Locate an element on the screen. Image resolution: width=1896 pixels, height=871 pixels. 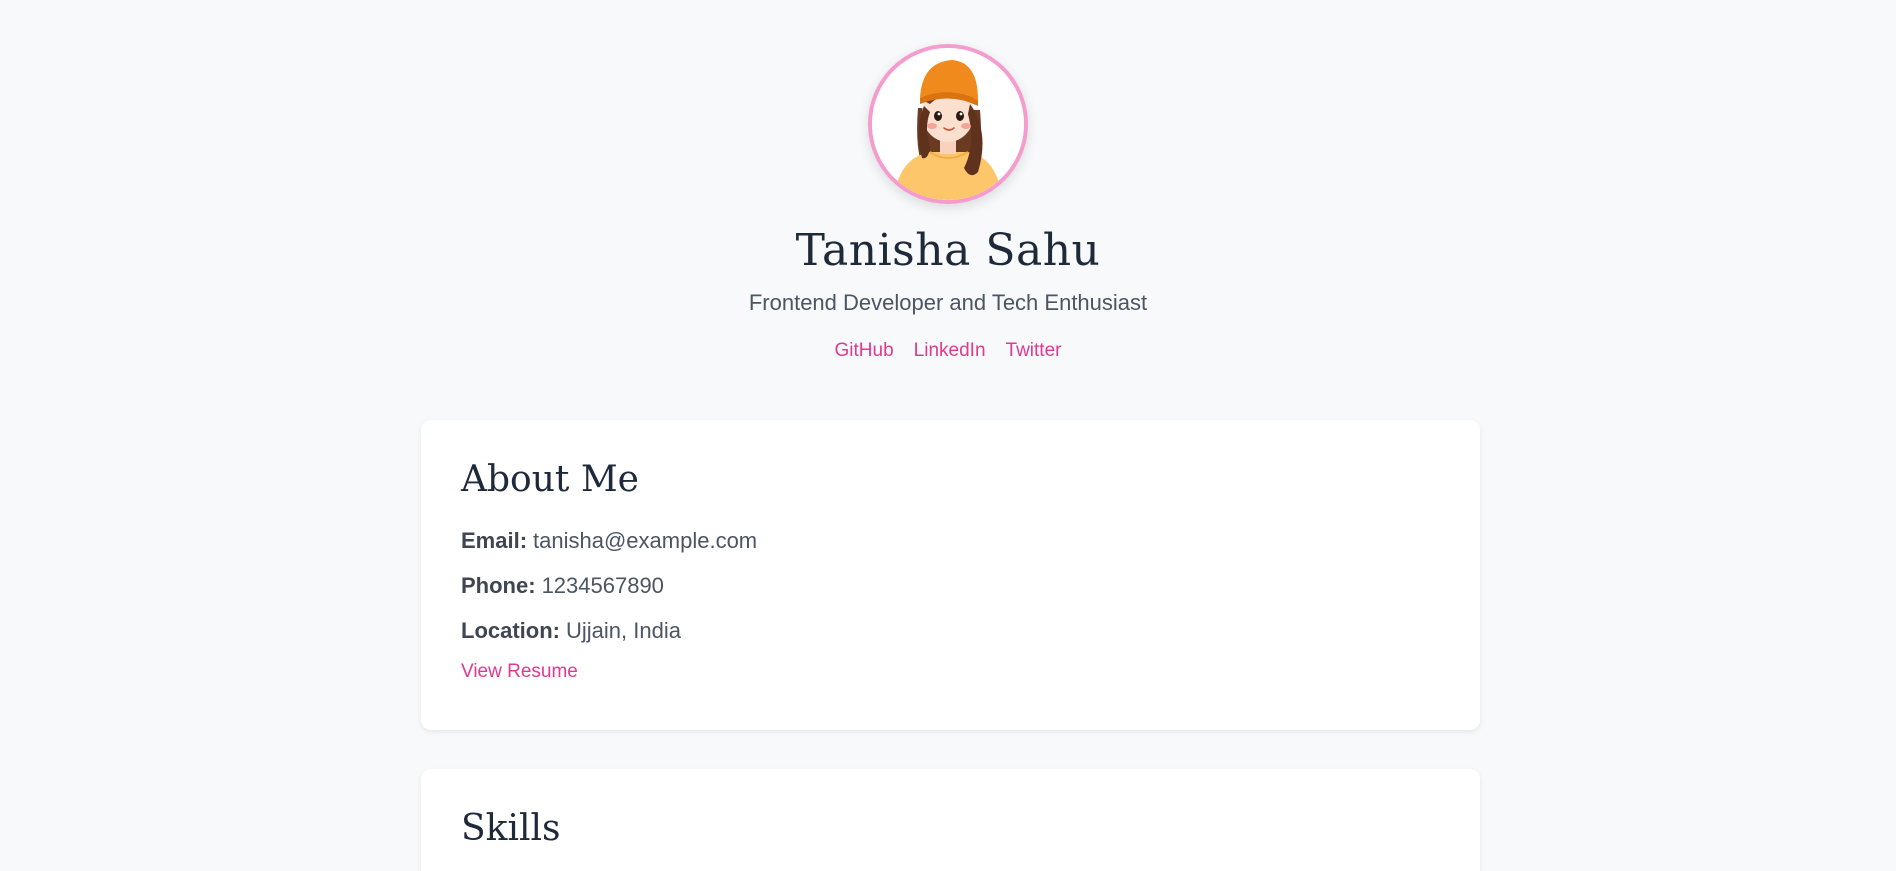
skills-card: Skills is located at coordinates (950, 820).